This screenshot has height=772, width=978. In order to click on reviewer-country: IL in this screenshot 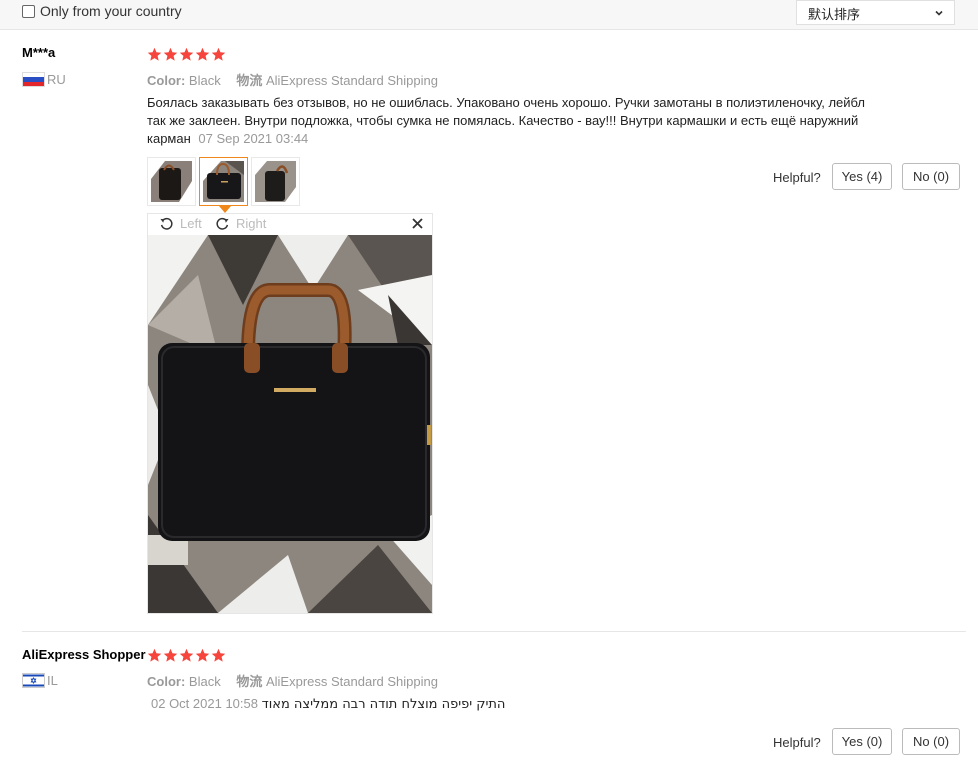, I will do `click(52, 680)`.